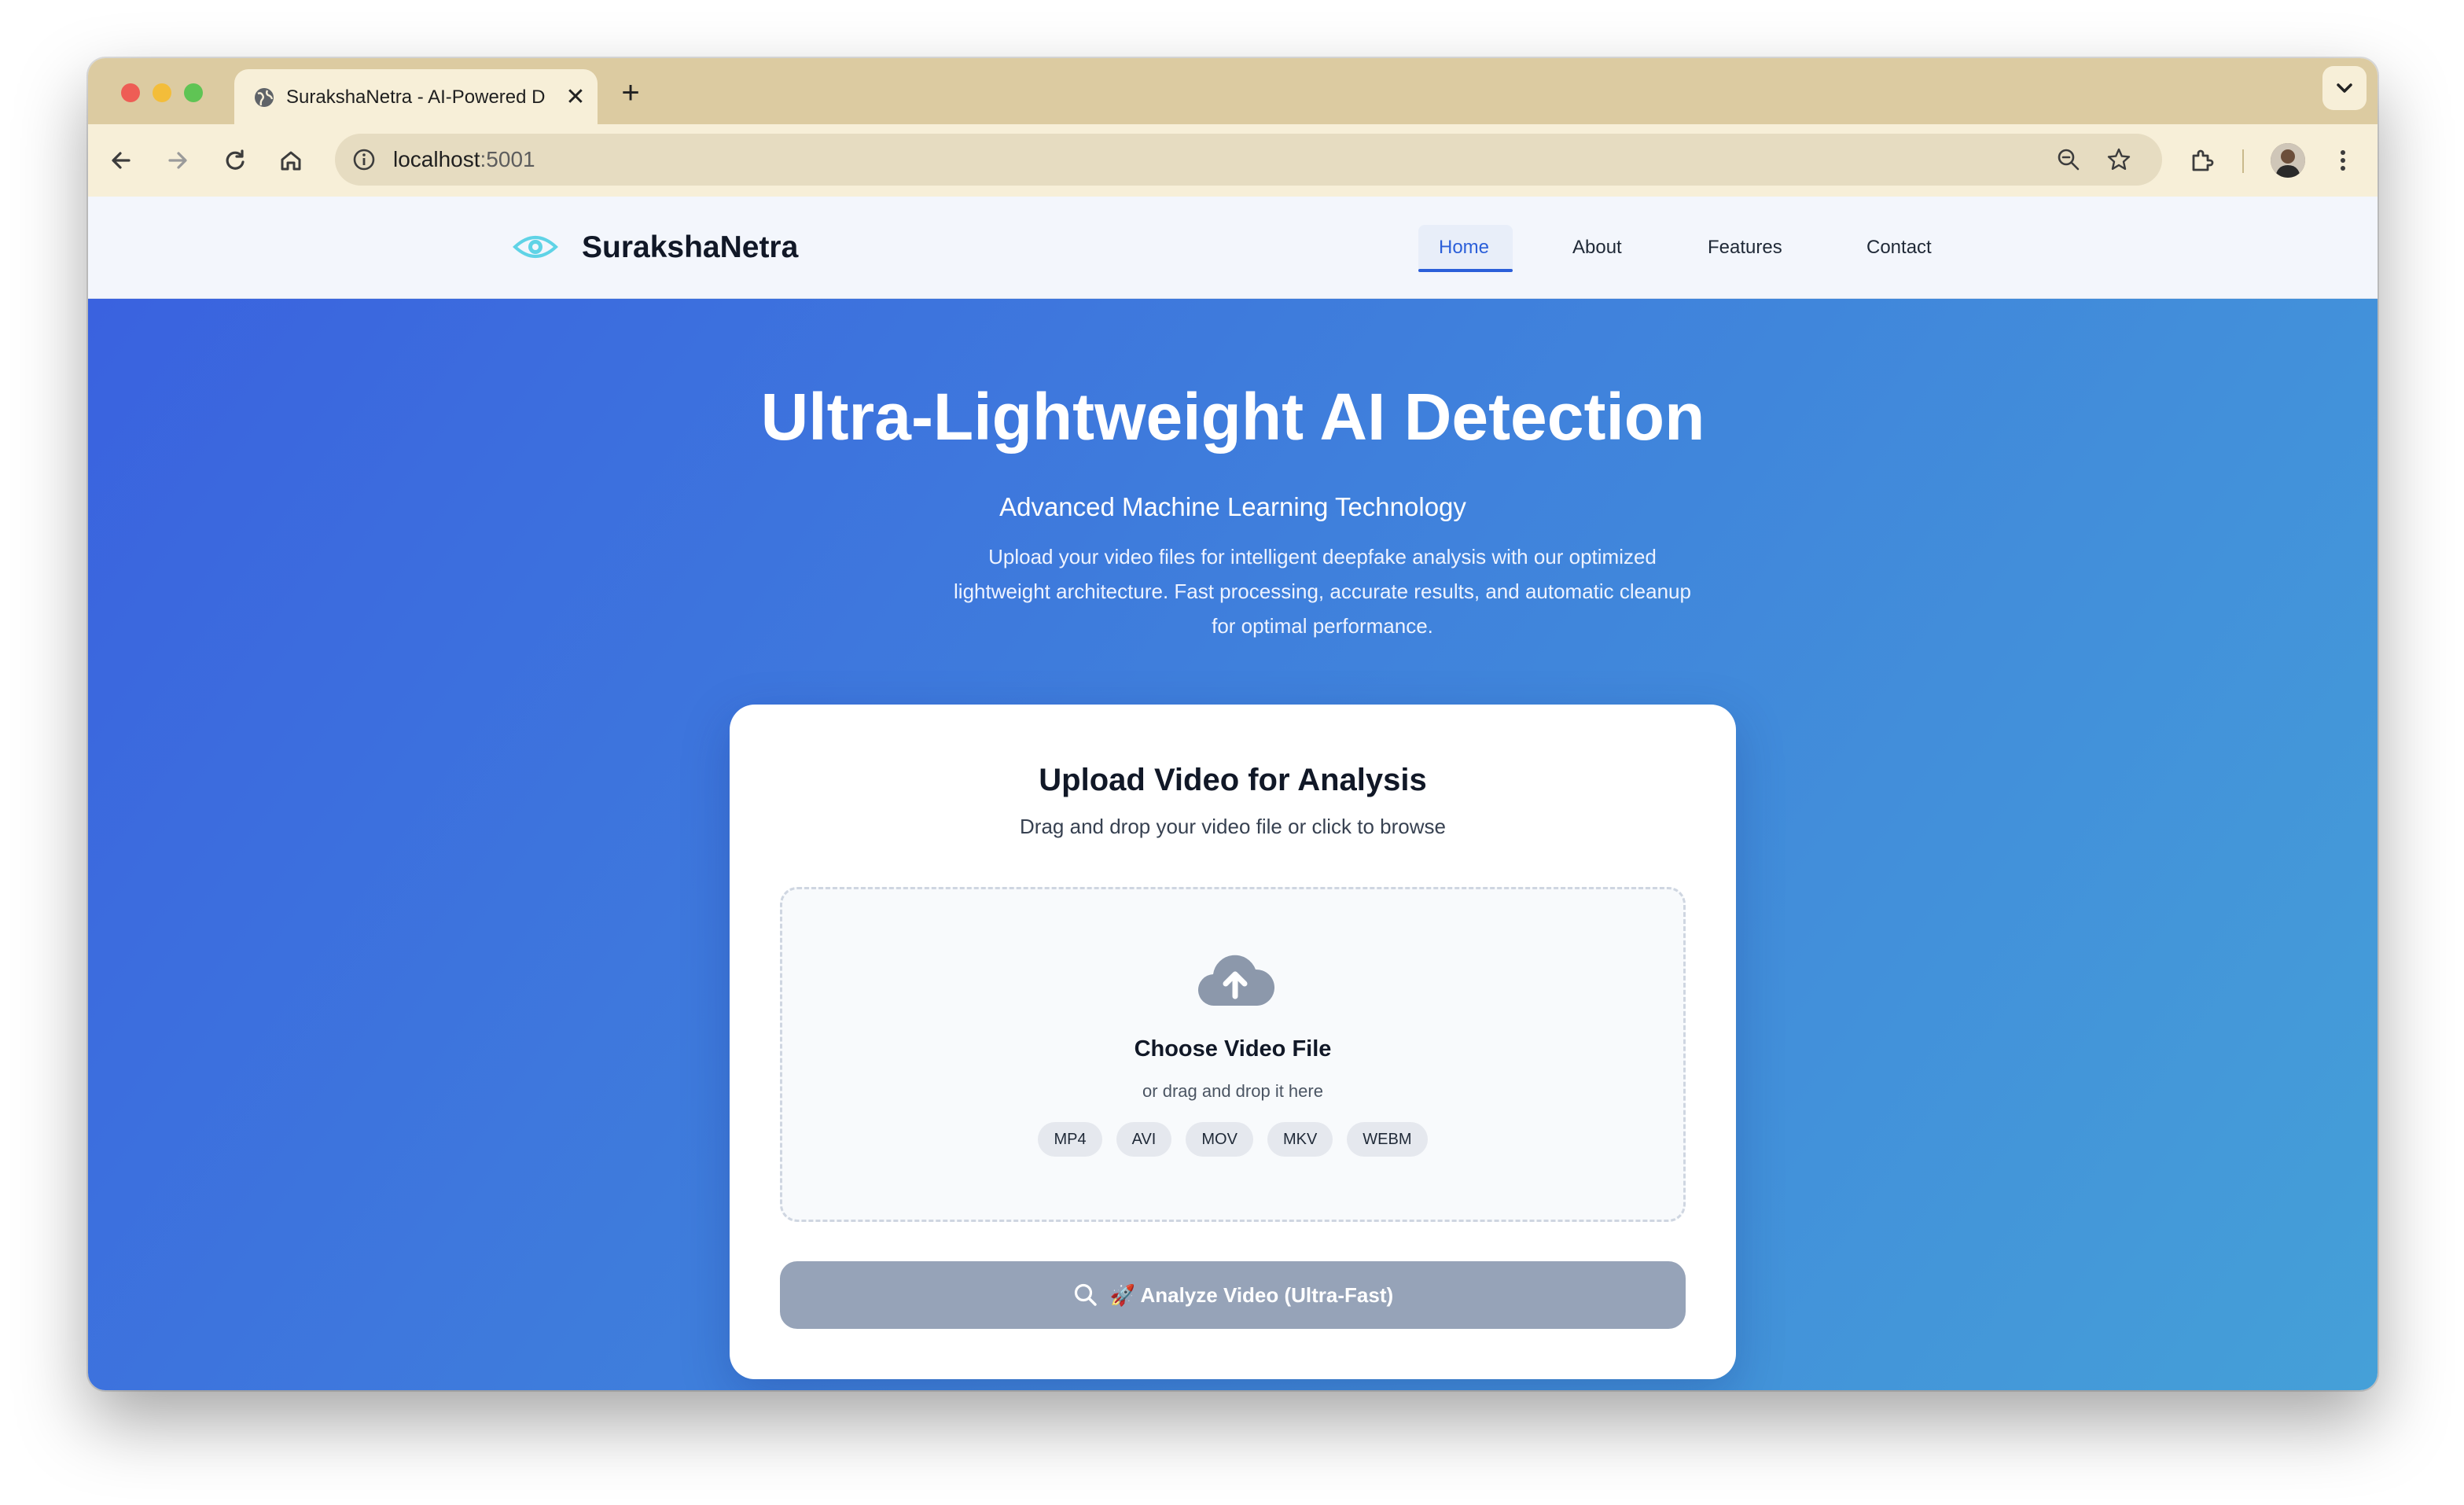 Image resolution: width=2464 pixels, height=1505 pixels. What do you see at coordinates (1899, 247) in the screenshot?
I see `nav-link-contact: Contact` at bounding box center [1899, 247].